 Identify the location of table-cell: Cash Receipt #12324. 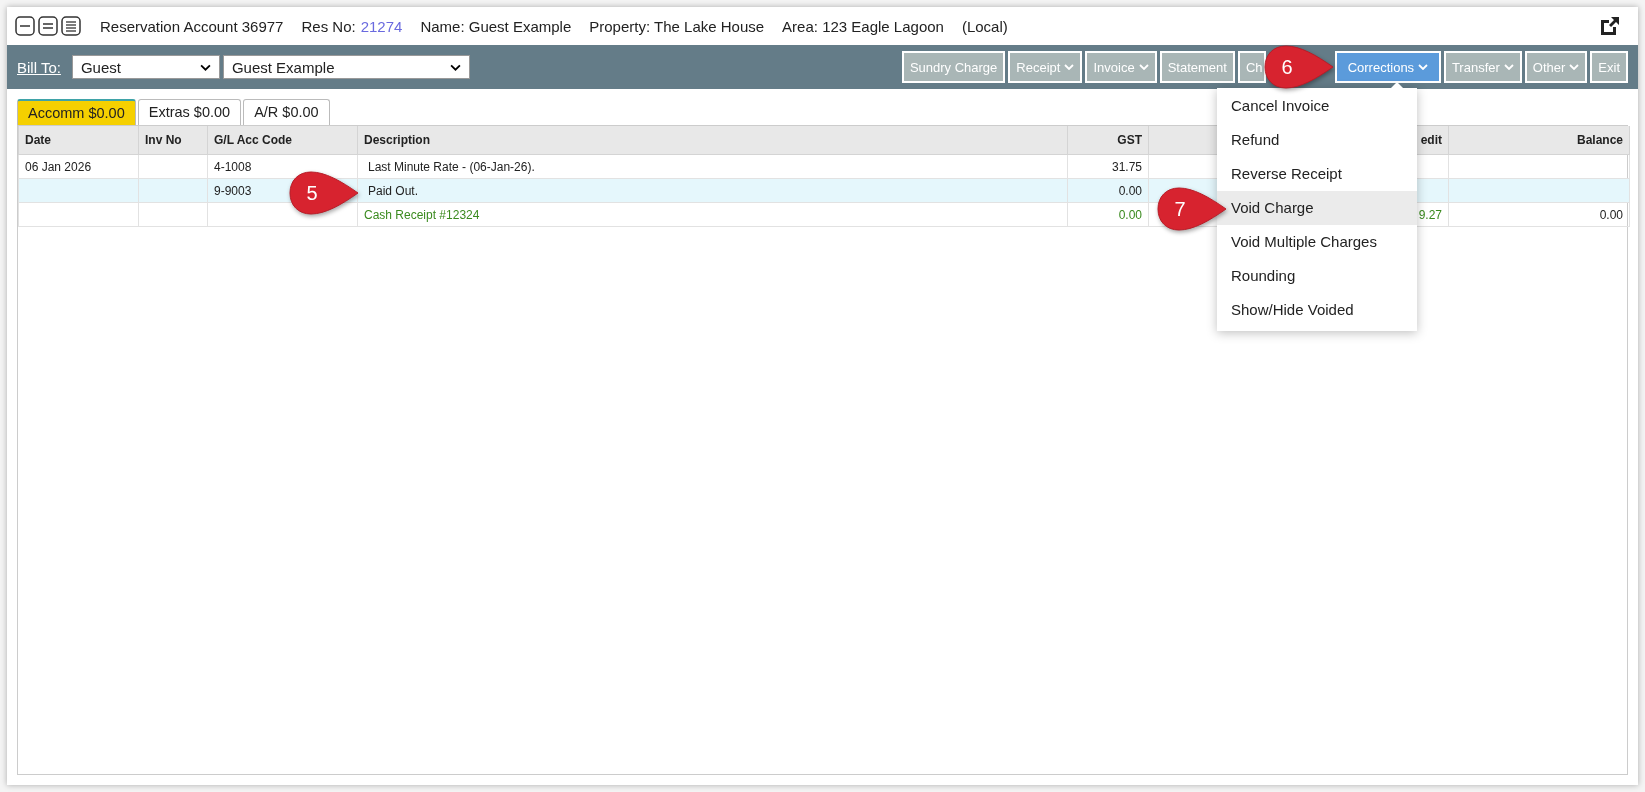
(422, 214).